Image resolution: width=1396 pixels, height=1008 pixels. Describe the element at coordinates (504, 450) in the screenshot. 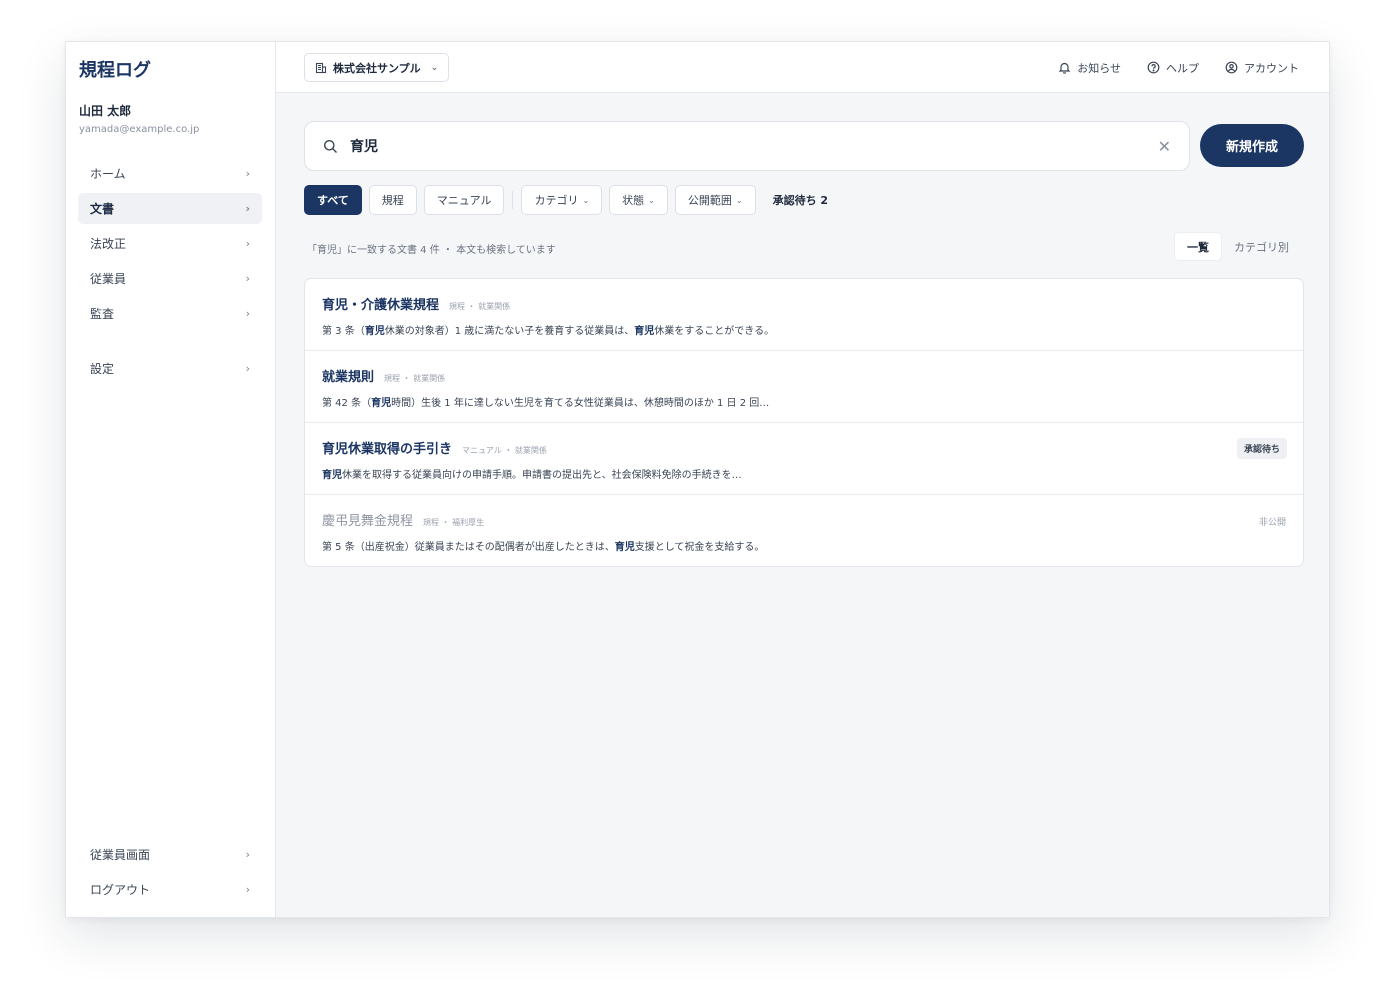

I see `result-meta: マニュアル ・ 就業関係` at that location.